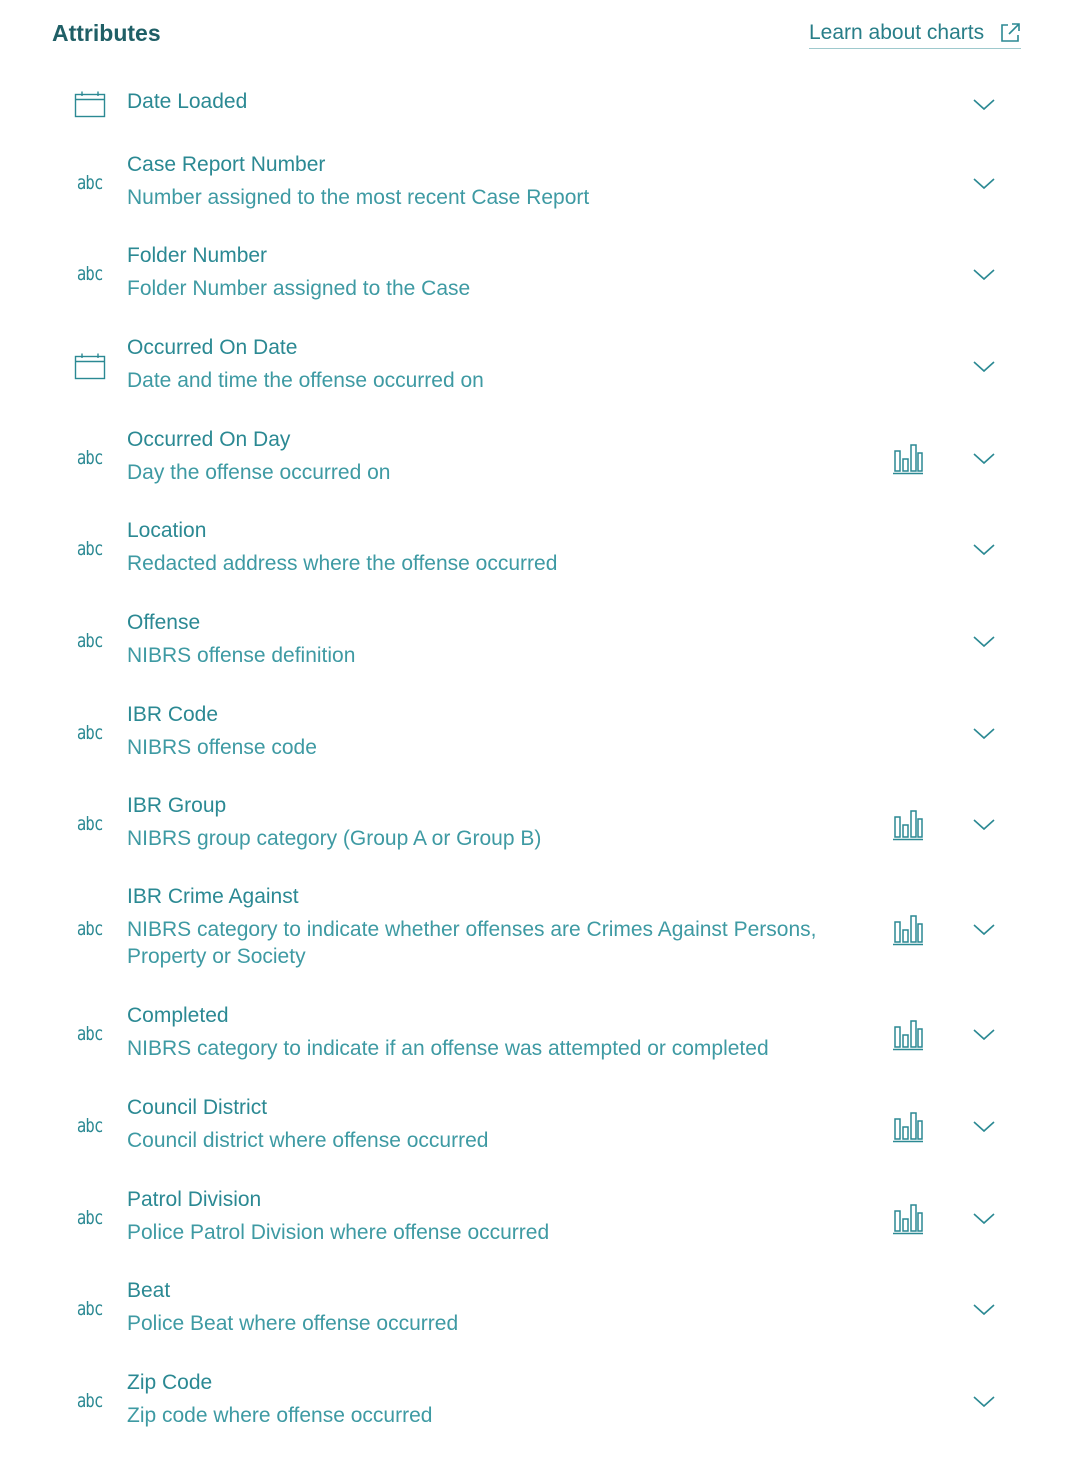  I want to click on attribute-text: Zip Code Zip code where offense occurred, so click(487, 1399).